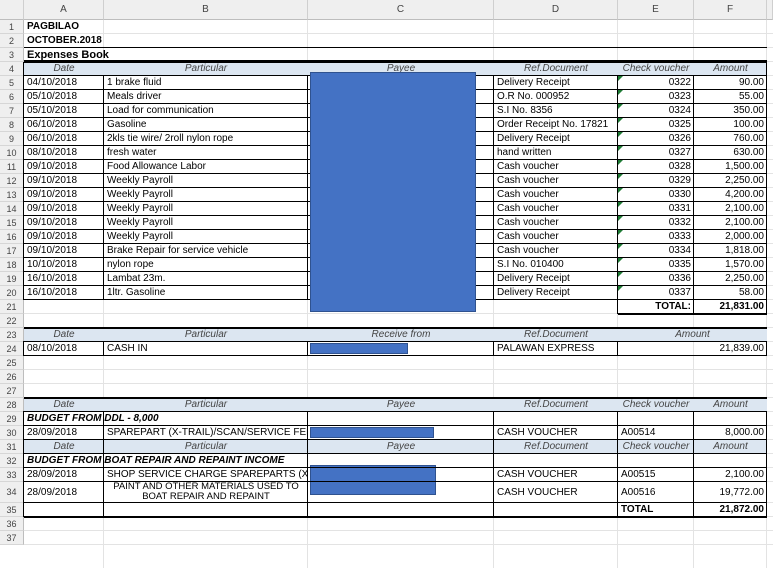 This screenshot has height=568, width=773. What do you see at coordinates (12, 139) in the screenshot?
I see `row-header-9: 9` at bounding box center [12, 139].